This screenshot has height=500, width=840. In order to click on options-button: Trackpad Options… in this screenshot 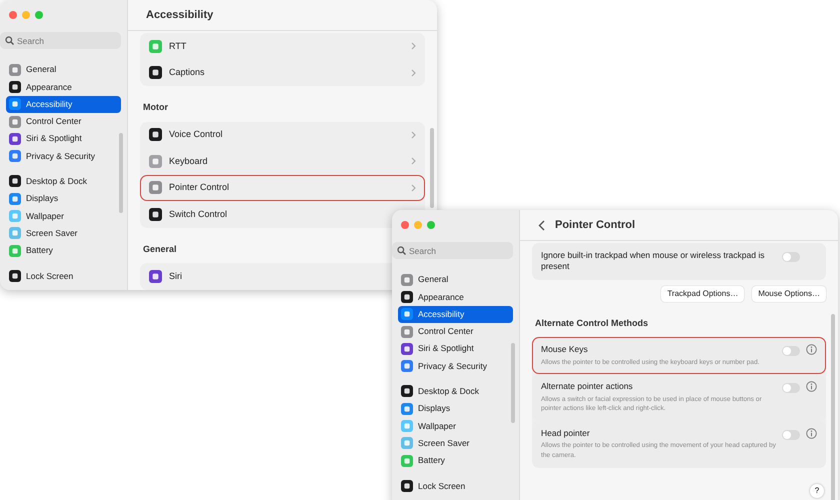, I will do `click(702, 294)`.